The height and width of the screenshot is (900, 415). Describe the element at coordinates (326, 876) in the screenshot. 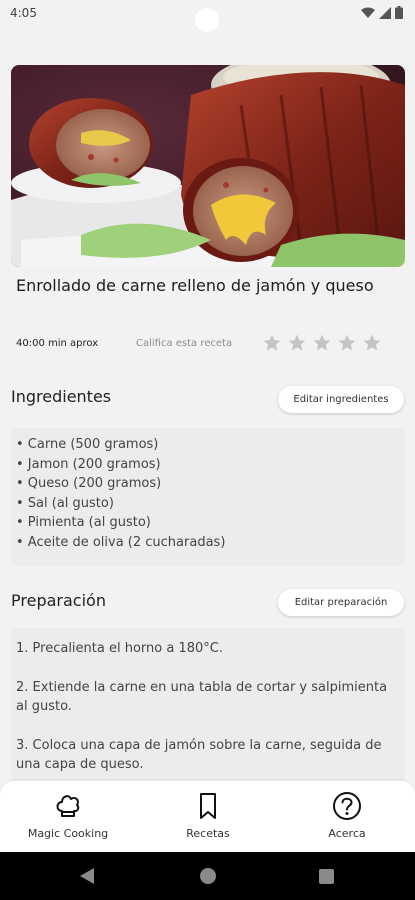

I see `recents-icon` at that location.